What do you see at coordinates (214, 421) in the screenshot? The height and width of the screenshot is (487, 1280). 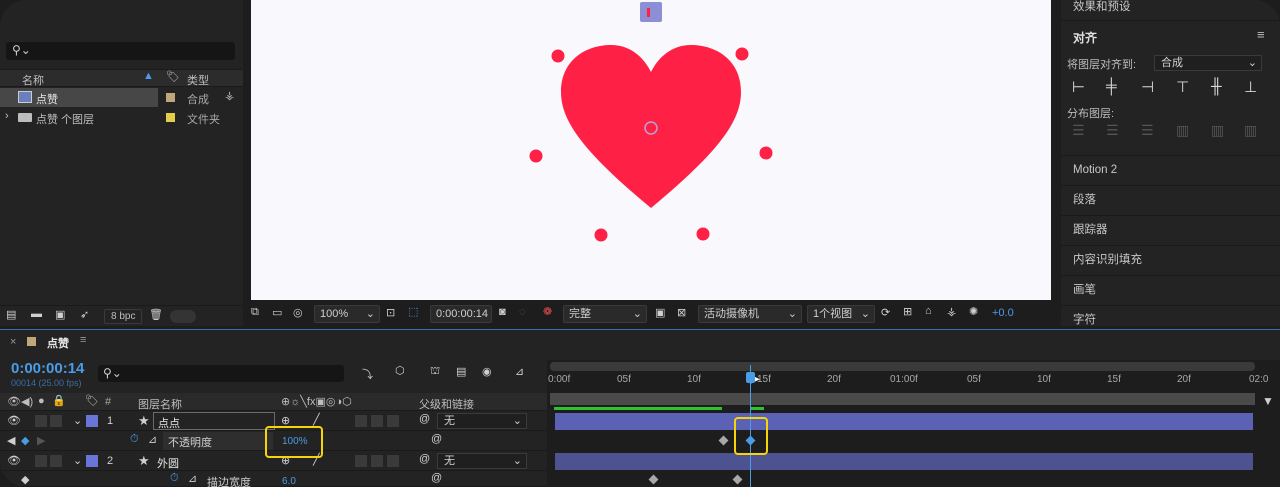 I see `layer-name-field: 点点` at bounding box center [214, 421].